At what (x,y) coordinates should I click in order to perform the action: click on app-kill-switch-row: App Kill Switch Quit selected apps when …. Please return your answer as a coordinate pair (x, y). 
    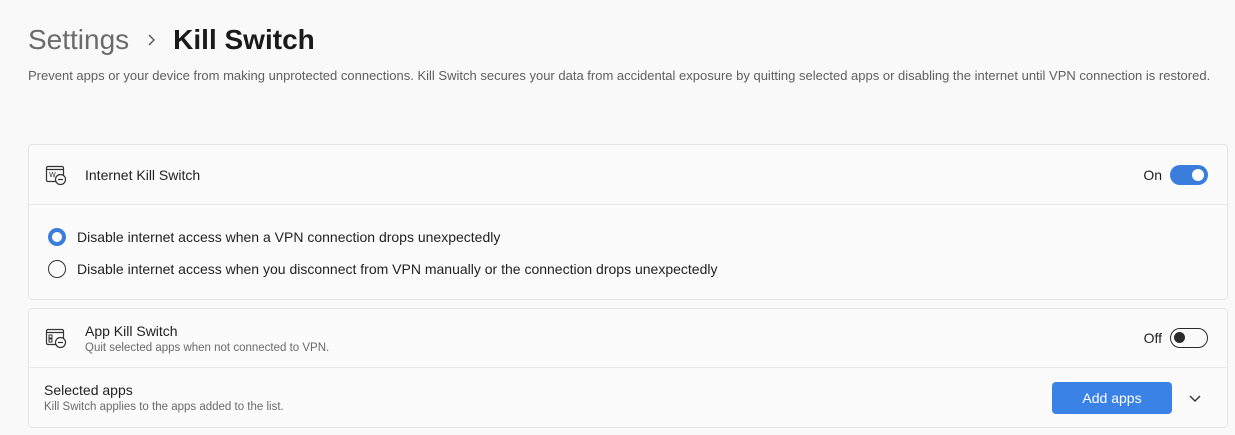
    Looking at the image, I should click on (628, 338).